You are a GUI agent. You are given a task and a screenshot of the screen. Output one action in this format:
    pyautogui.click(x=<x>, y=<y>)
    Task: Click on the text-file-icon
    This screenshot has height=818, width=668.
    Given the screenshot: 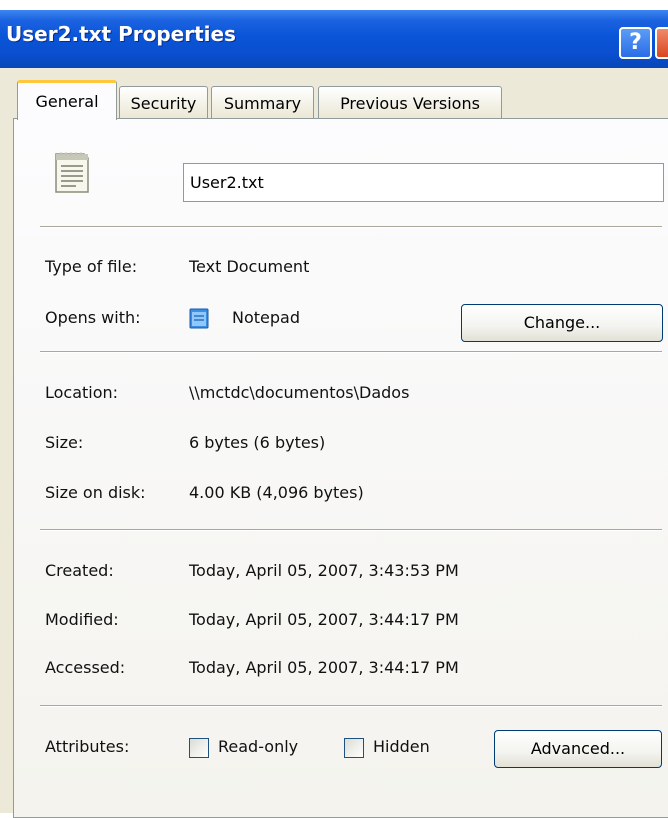 What is the action you would take?
    pyautogui.click(x=72, y=172)
    